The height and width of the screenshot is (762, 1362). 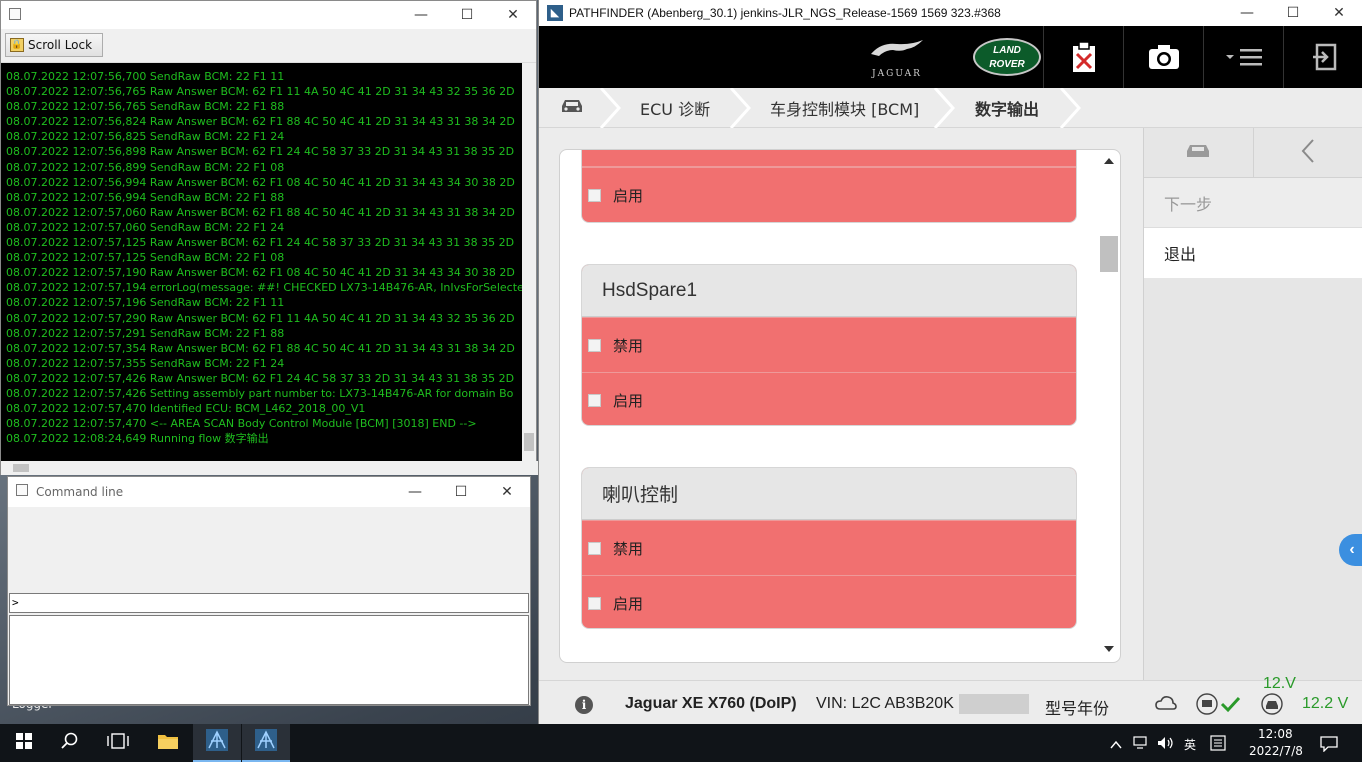 What do you see at coordinates (529, 262) in the screenshot?
I see `vertical-scrollbar` at bounding box center [529, 262].